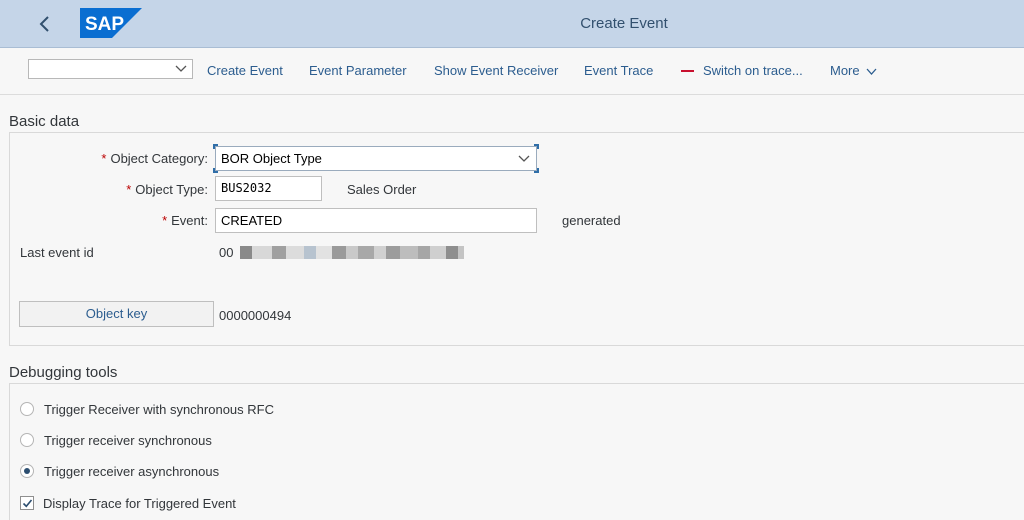 The image size is (1024, 520). What do you see at coordinates (376, 220) in the screenshot?
I see `event-input: CREATED` at bounding box center [376, 220].